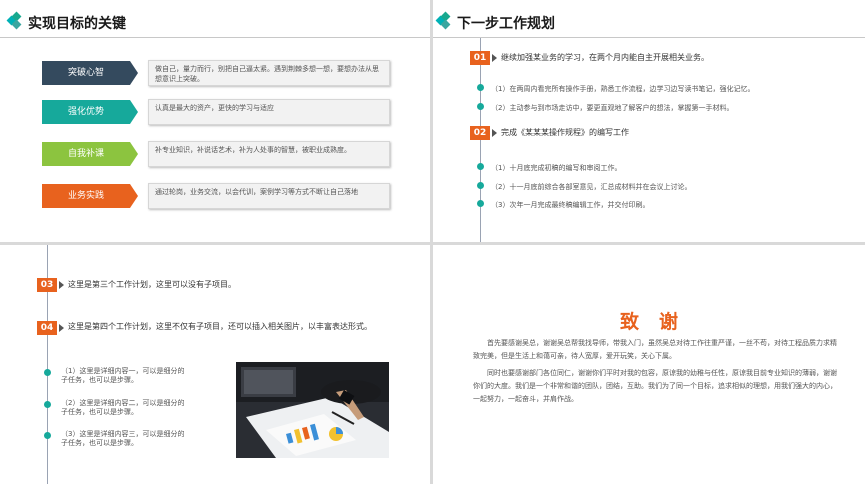  Describe the element at coordinates (269, 154) in the screenshot. I see `key-desc-3: 补专业知识，补说话艺术，补为人处事的智慧，被职业成熟度。` at that location.